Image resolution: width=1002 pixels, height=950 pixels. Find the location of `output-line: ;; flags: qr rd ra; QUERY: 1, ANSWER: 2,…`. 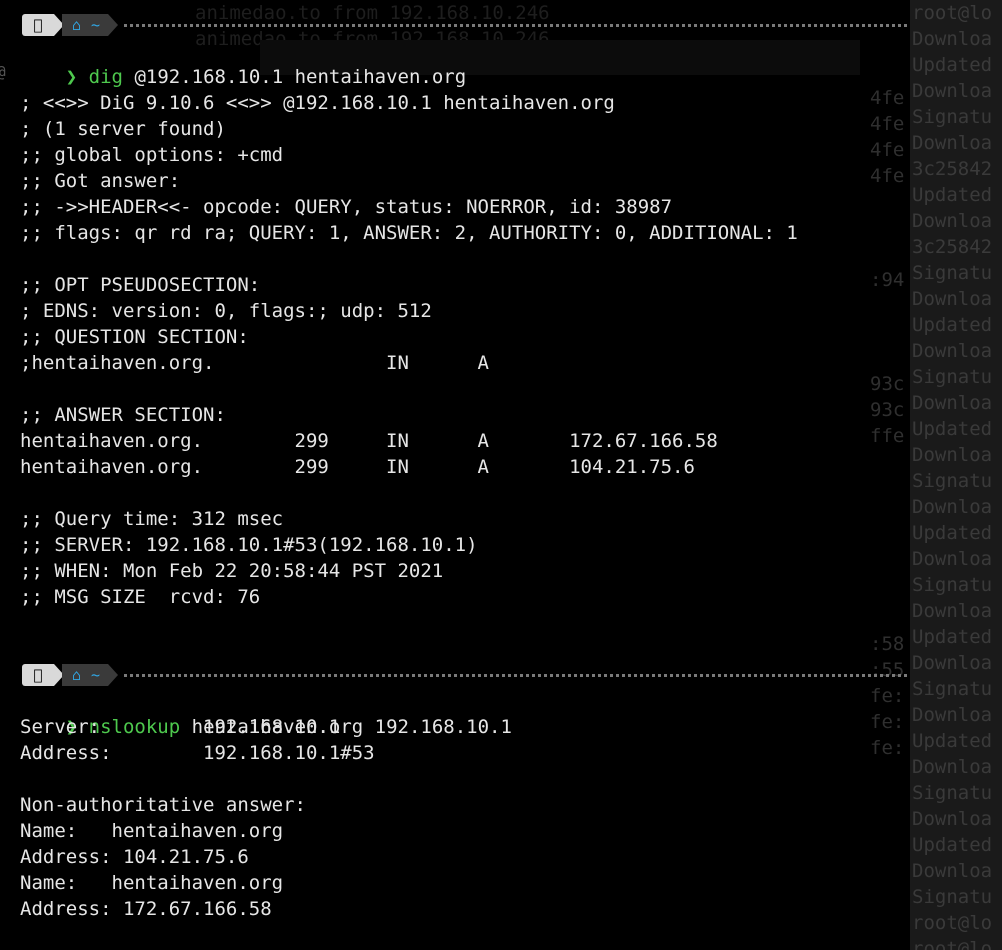

output-line: ;; flags: qr rd ra; QUERY: 1, ANSWER: 2,… is located at coordinates (409, 233).